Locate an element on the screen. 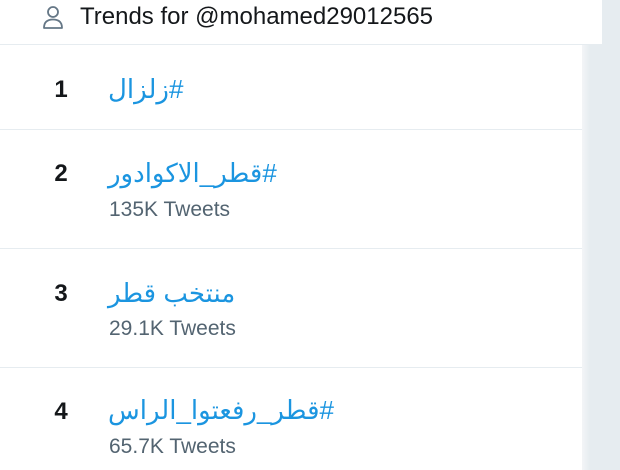 This screenshot has width=620, height=470. trend-hashtag: قطر_الاكوادور# is located at coordinates (192, 173).